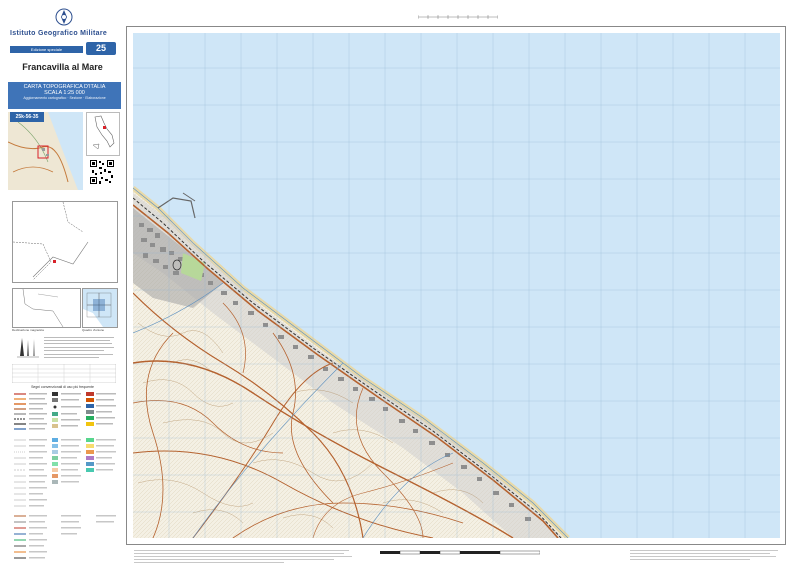 This screenshot has height=581, width=800. What do you see at coordinates (59, 33) in the screenshot?
I see `agency-name: Istituto Geografico Militare` at bounding box center [59, 33].